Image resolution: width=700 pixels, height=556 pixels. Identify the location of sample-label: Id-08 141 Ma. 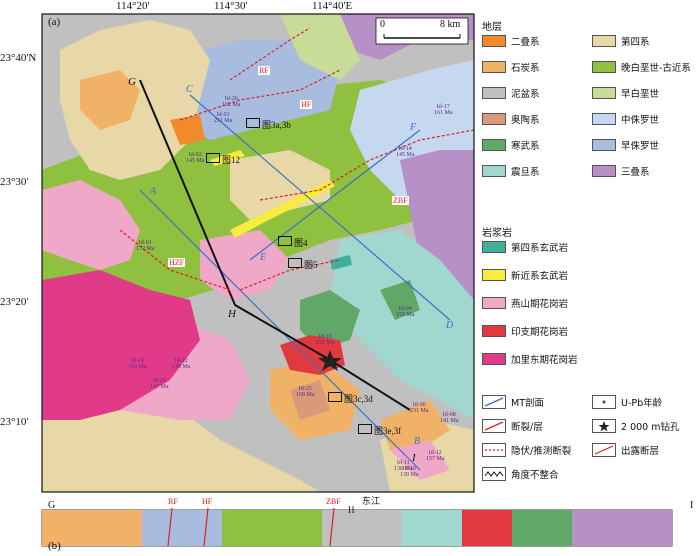
(449, 418).